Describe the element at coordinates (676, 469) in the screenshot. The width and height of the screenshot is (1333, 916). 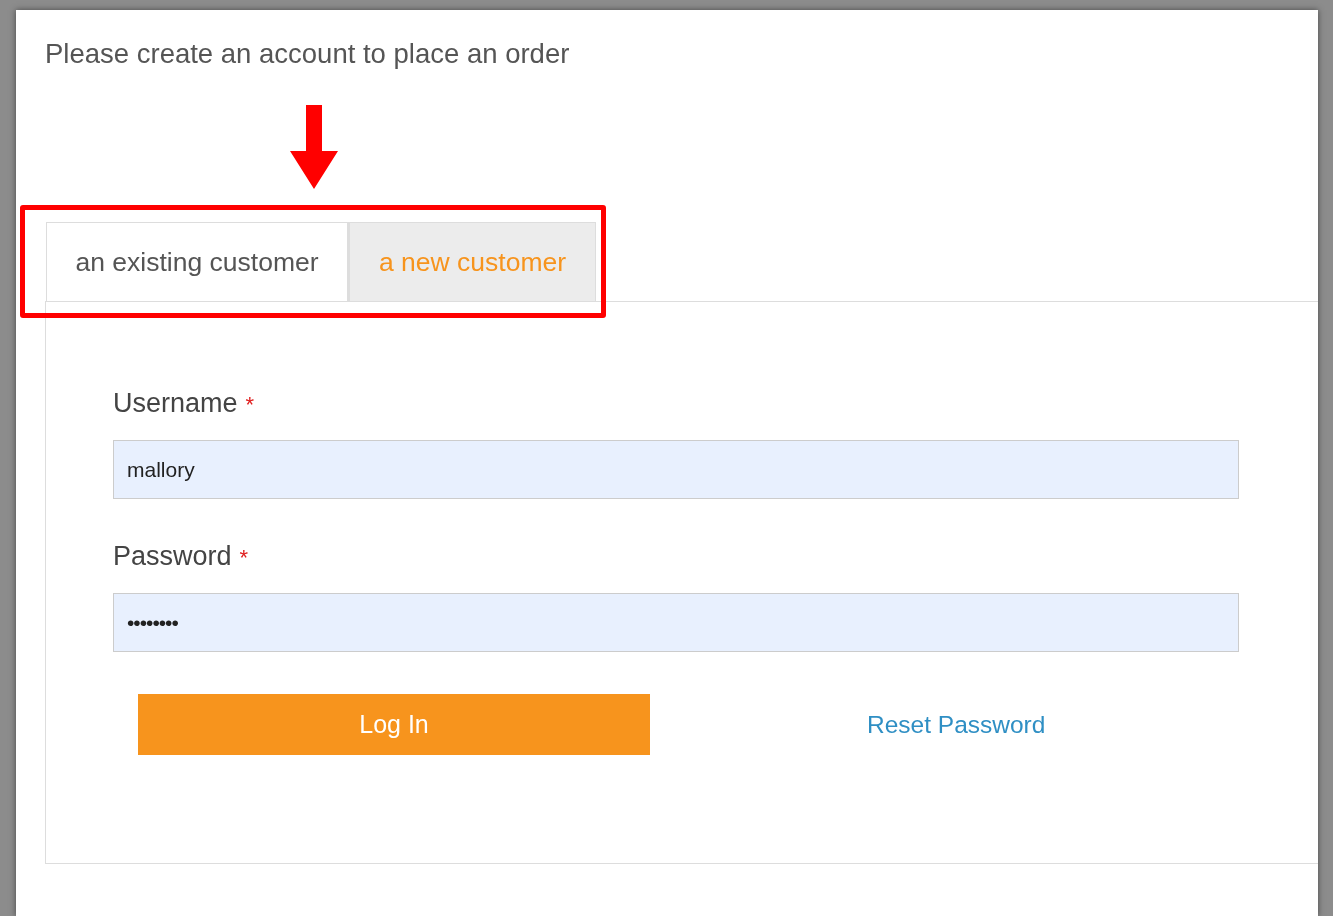
I see `input-field: mallory` at that location.